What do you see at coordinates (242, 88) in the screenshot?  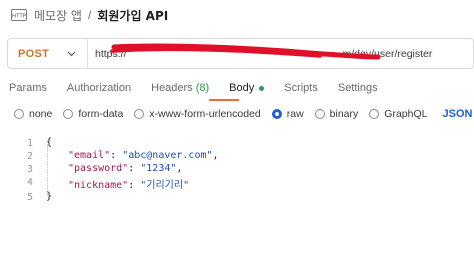 I see `tab-body-label: Body` at bounding box center [242, 88].